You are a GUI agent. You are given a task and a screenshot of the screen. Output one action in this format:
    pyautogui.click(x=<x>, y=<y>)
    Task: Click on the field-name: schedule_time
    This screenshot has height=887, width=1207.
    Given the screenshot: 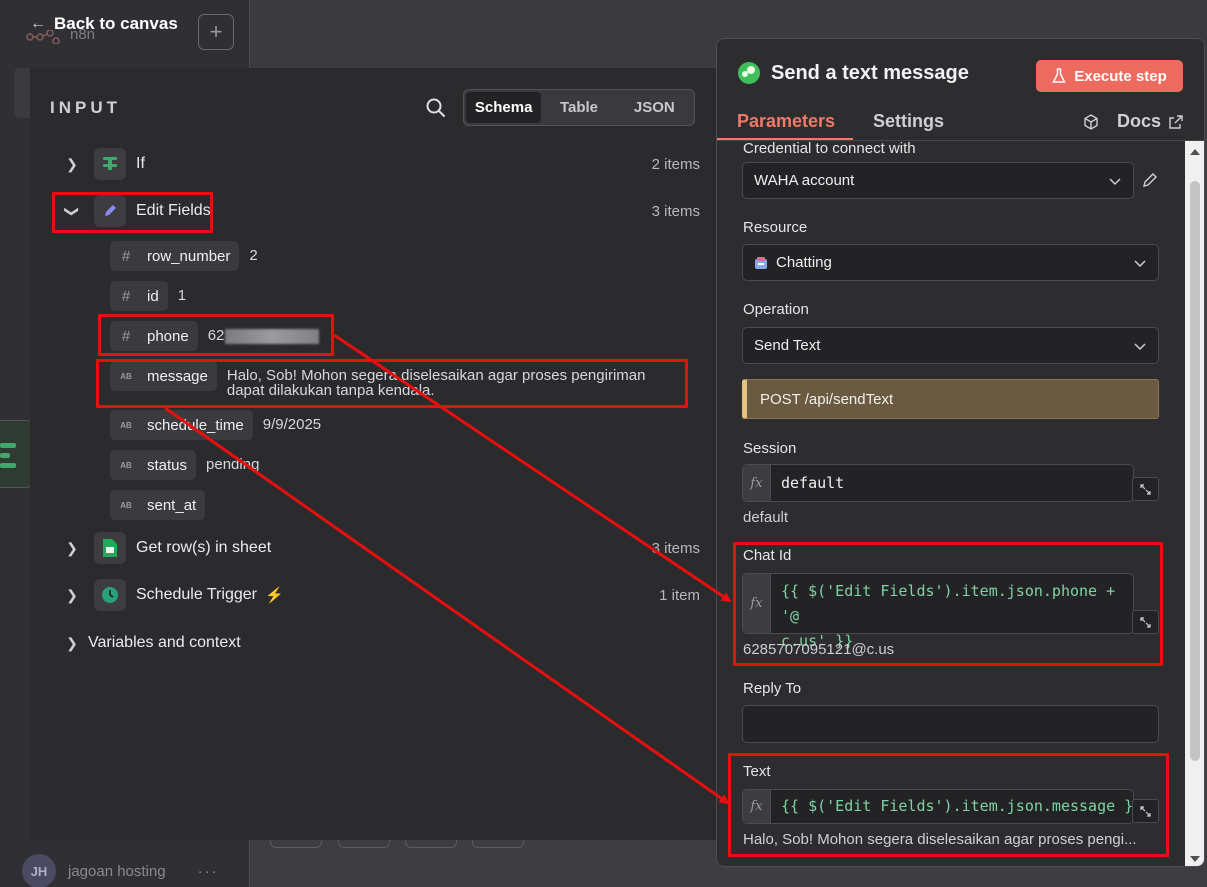 What is the action you would take?
    pyautogui.click(x=195, y=425)
    